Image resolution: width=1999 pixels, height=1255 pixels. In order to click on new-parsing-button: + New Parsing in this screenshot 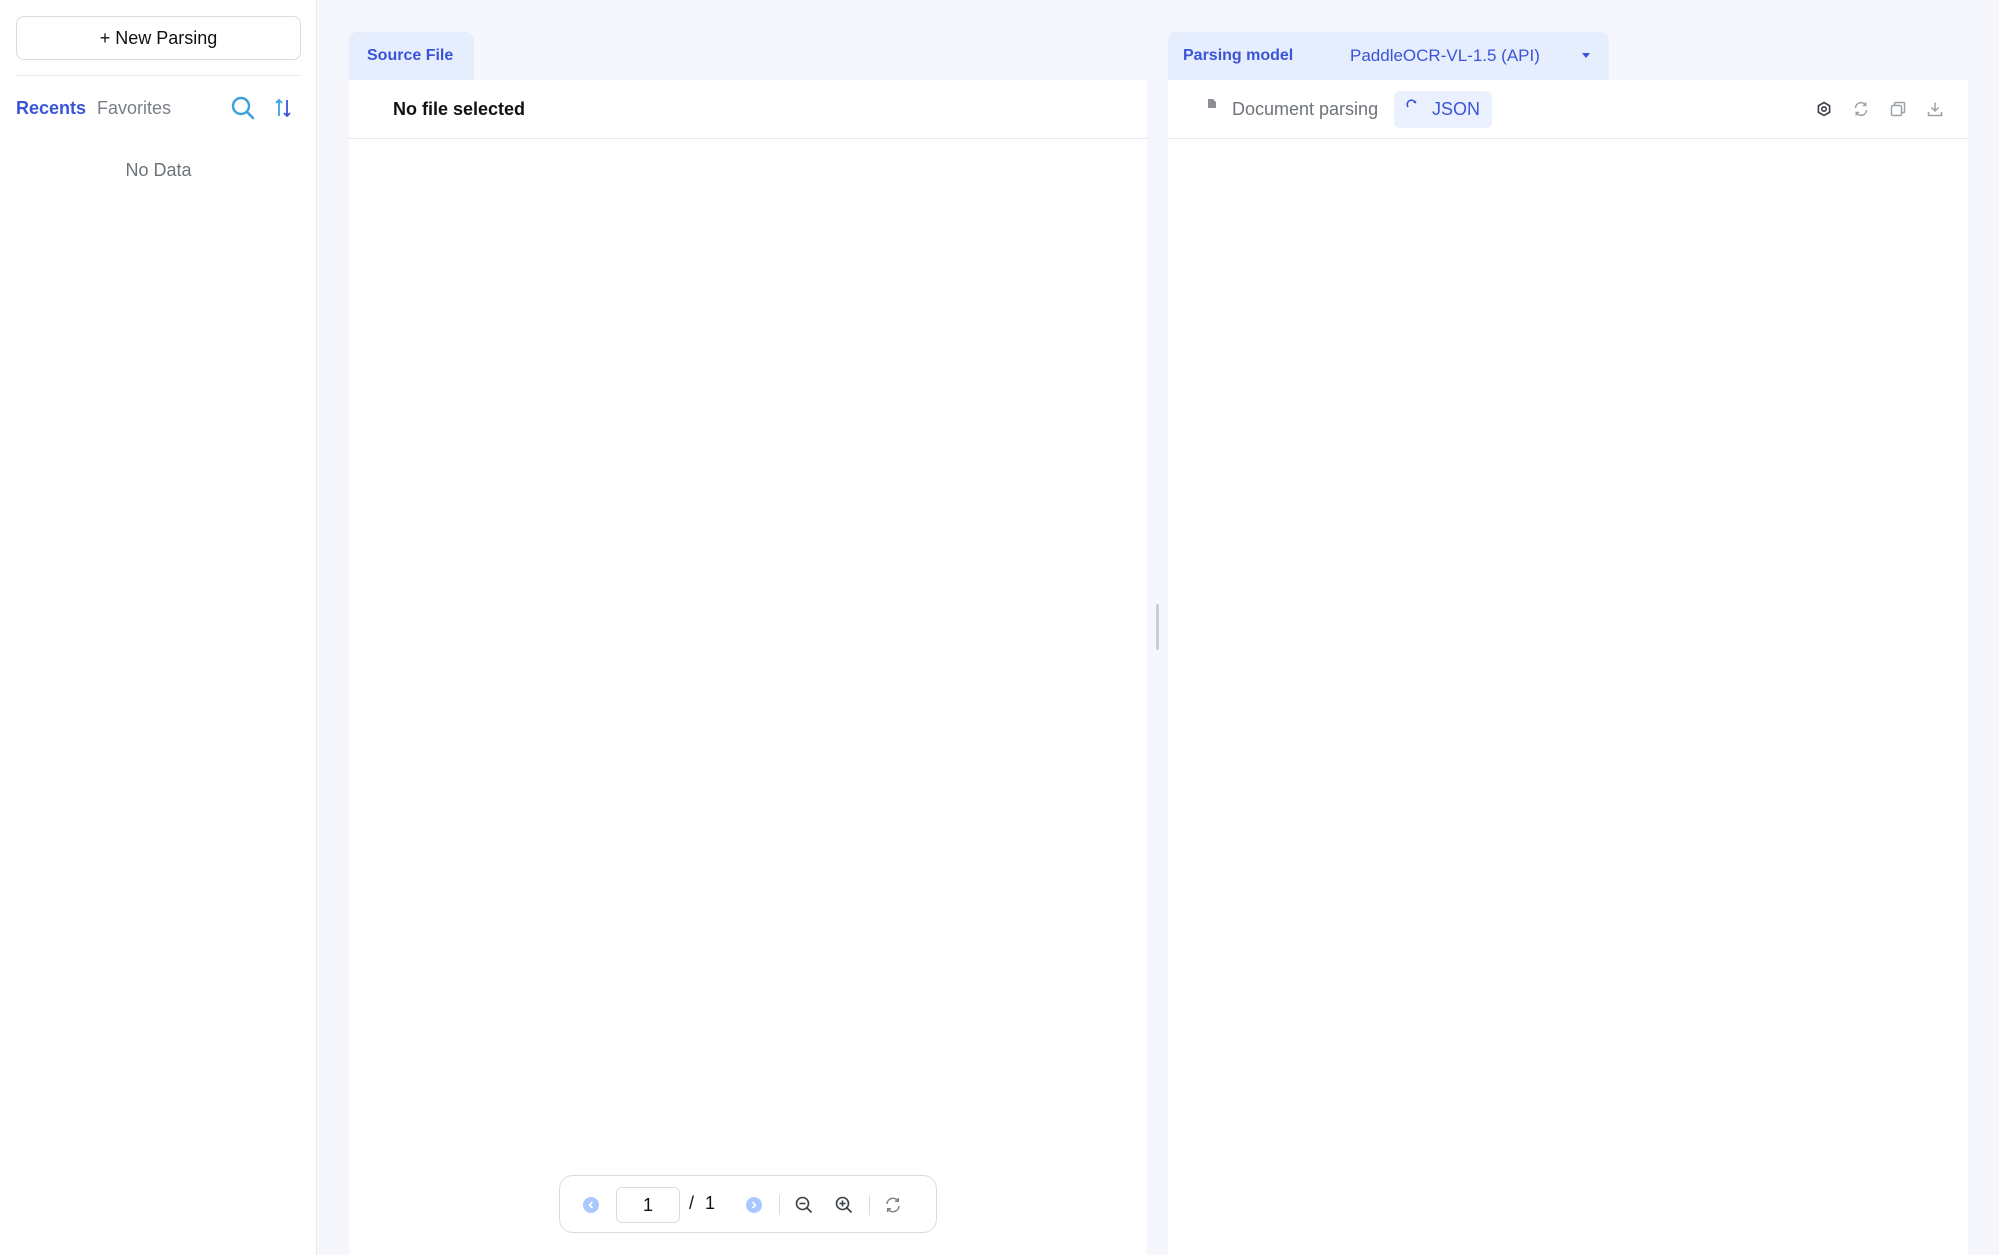, I will do `click(158, 38)`.